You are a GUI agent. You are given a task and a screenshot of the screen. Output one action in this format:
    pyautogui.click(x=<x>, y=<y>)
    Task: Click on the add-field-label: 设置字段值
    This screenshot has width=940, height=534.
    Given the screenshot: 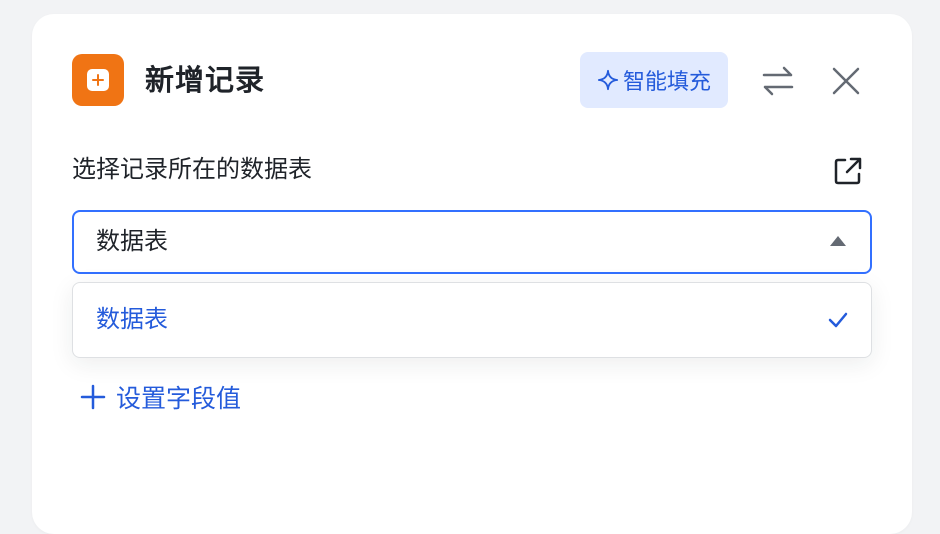 What is the action you would take?
    pyautogui.click(x=179, y=399)
    